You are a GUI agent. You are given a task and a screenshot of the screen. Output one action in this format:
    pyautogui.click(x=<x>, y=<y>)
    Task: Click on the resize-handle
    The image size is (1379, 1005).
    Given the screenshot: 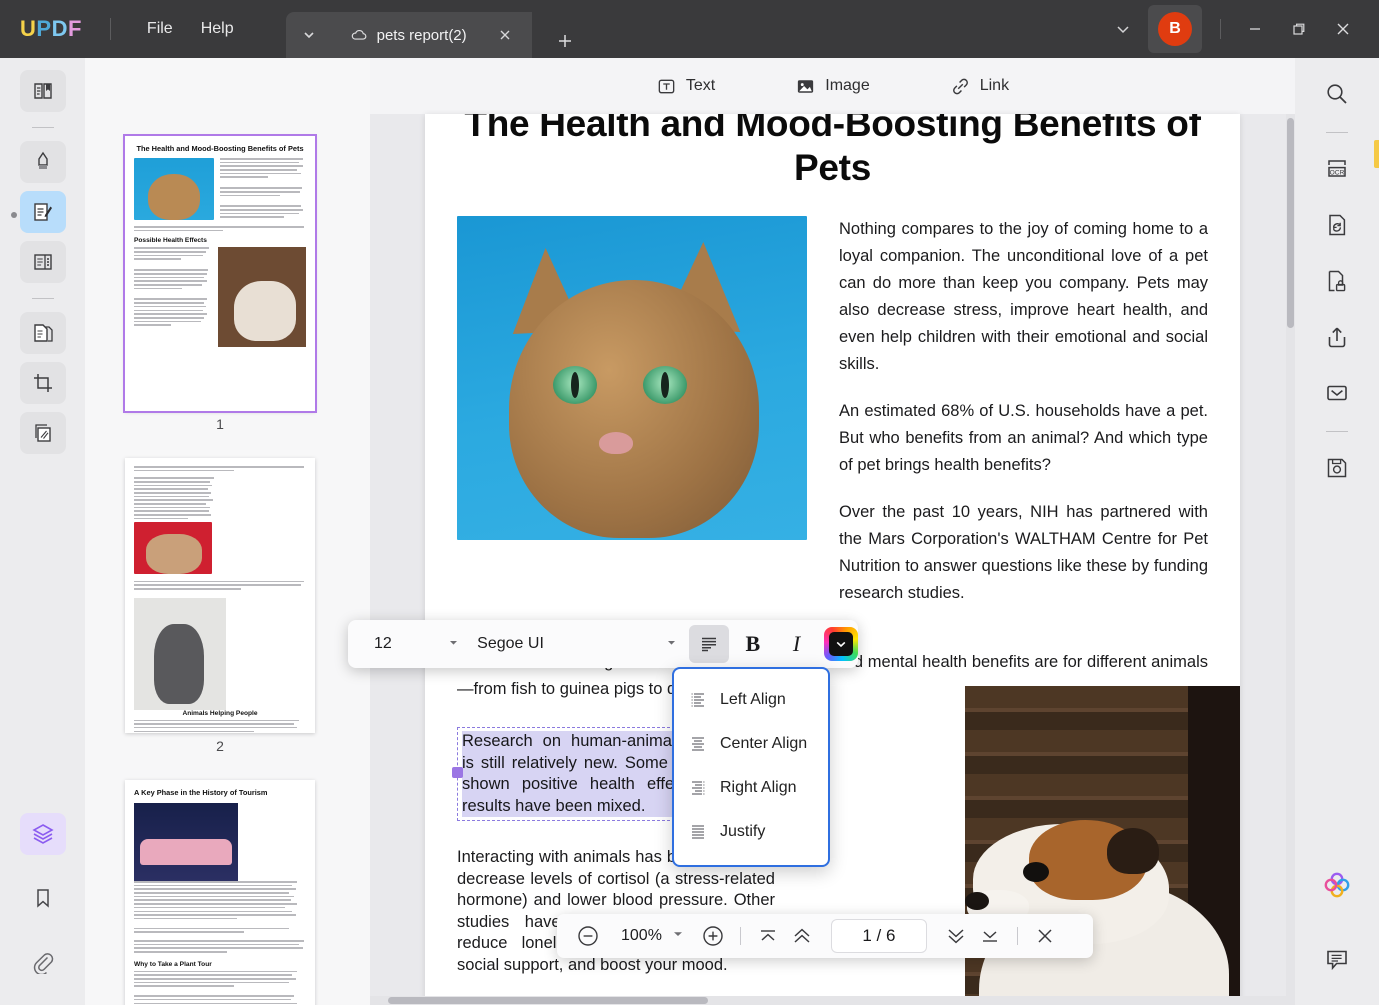 What is the action you would take?
    pyautogui.click(x=457, y=772)
    